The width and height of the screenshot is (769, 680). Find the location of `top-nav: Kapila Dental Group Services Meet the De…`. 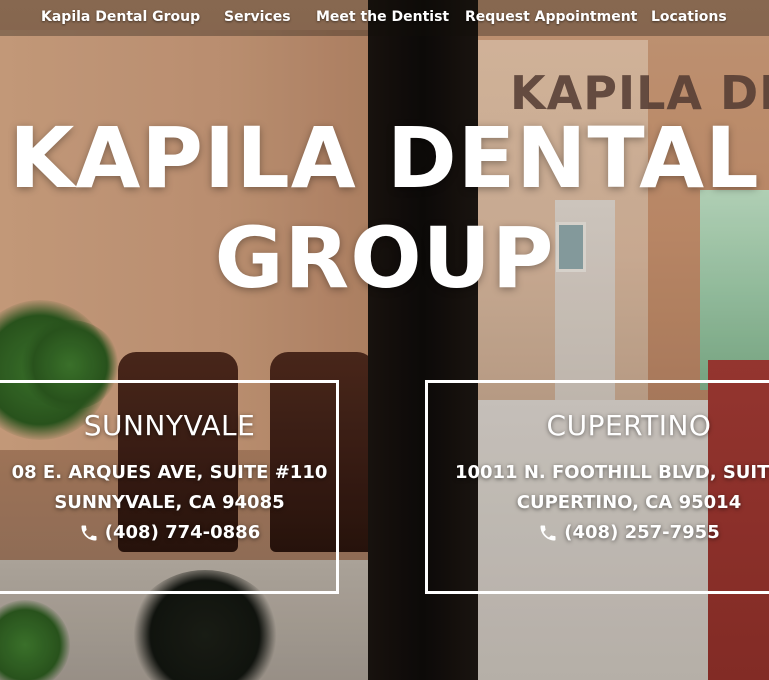

top-nav: Kapila Dental Group Services Meet the De… is located at coordinates (384, 18).